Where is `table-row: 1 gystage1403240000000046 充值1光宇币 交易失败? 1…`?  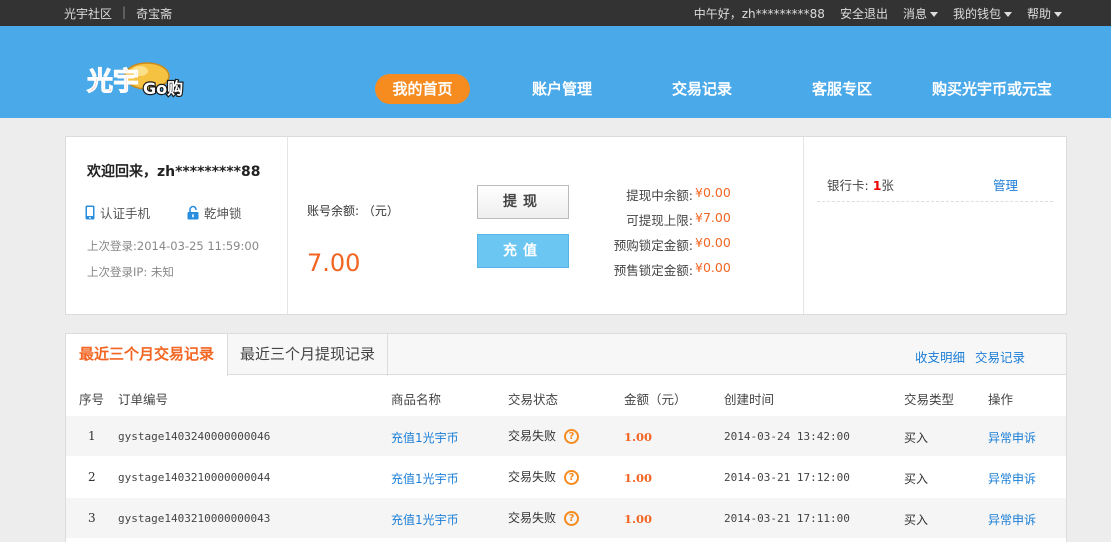
table-row: 1 gystage1403240000000046 充值1光宇币 交易失败? 1… is located at coordinates (566, 436).